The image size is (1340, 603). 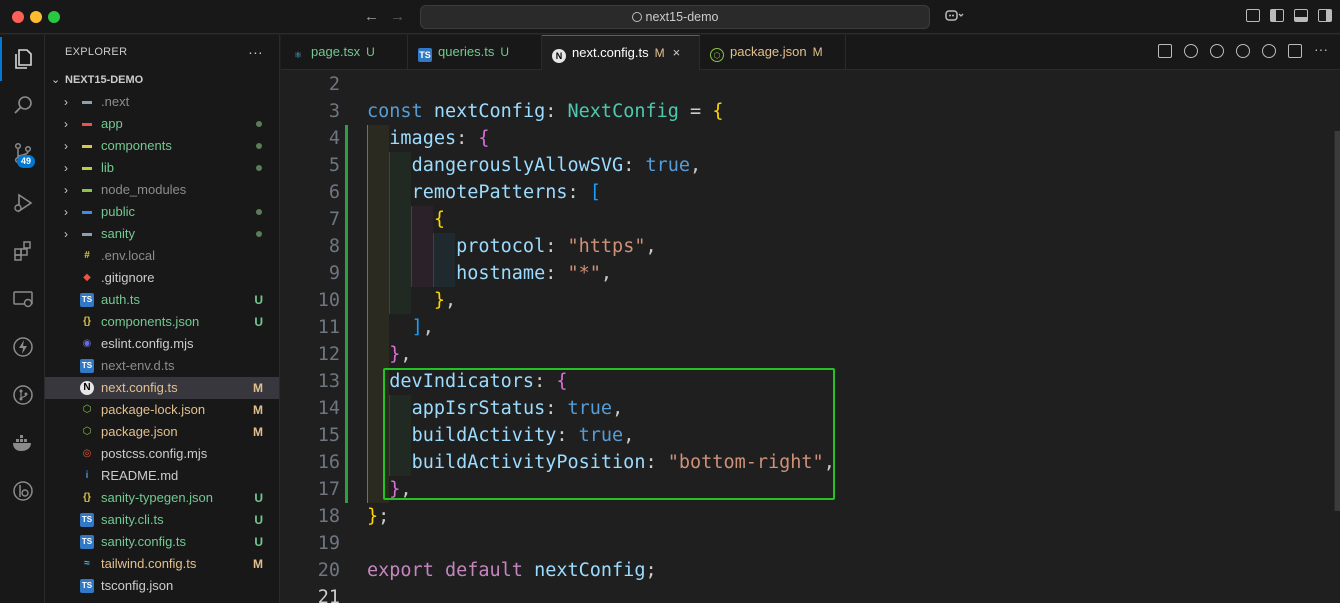 What do you see at coordinates (810, 165) in the screenshot?
I see `code-line: 5 dangerouslyAllowSVG: true,` at bounding box center [810, 165].